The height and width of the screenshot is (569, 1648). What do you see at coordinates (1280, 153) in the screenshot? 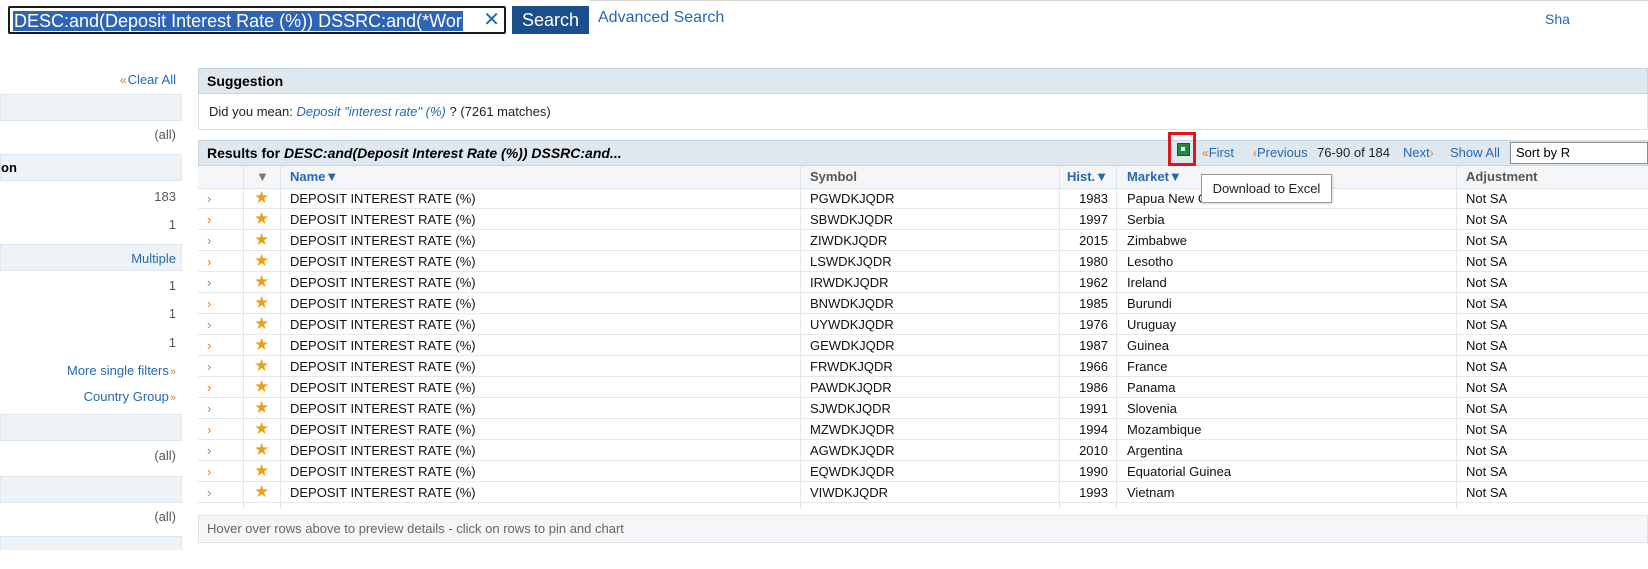
I see `pager-previous-link: ‹Previous` at bounding box center [1280, 153].